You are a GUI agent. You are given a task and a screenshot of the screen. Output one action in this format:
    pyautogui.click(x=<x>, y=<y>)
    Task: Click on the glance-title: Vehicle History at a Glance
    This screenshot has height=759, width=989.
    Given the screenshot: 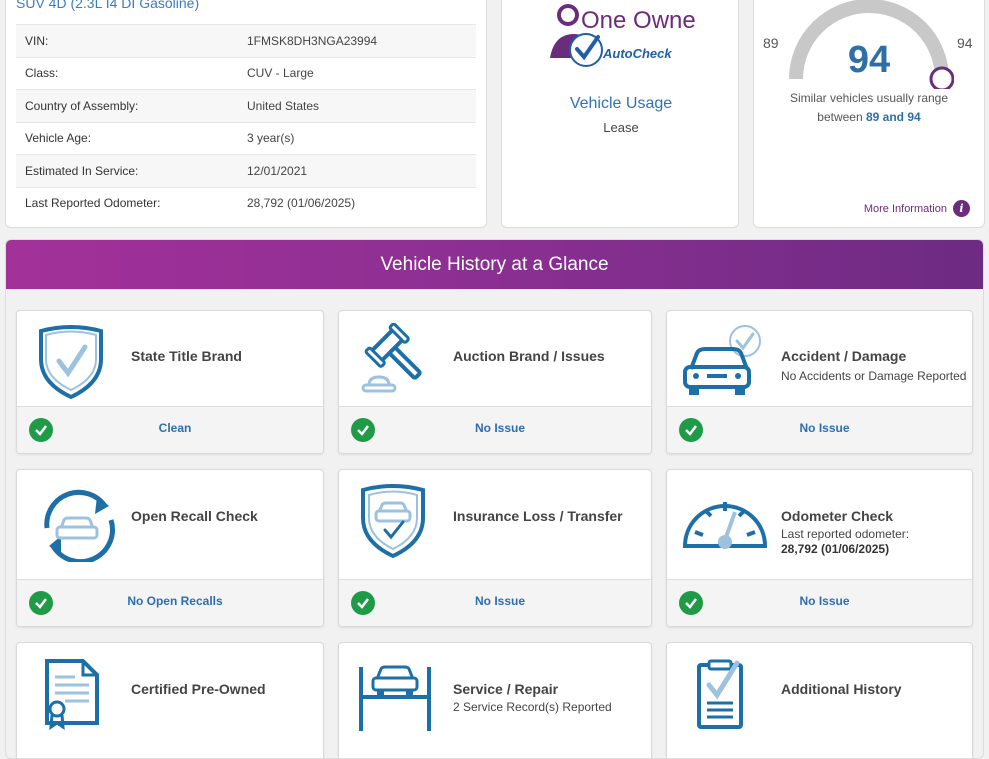 What is the action you would take?
    pyautogui.click(x=494, y=264)
    